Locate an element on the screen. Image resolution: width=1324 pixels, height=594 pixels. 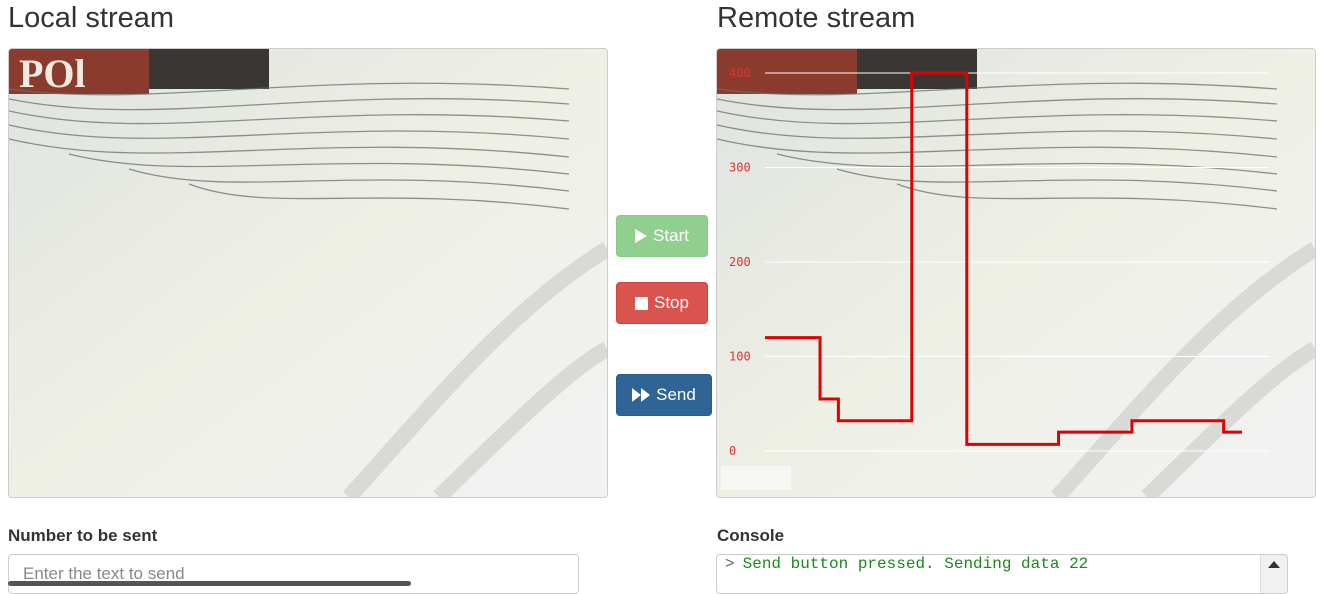
number-field-label: Number to be sent is located at coordinates (83, 535).